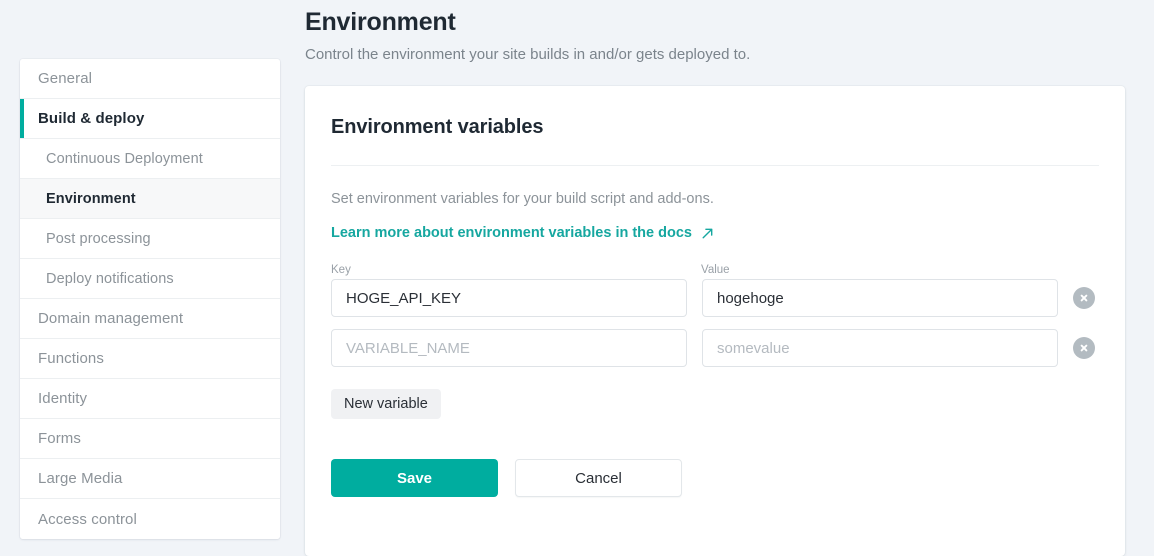  I want to click on save-button: Save, so click(414, 478).